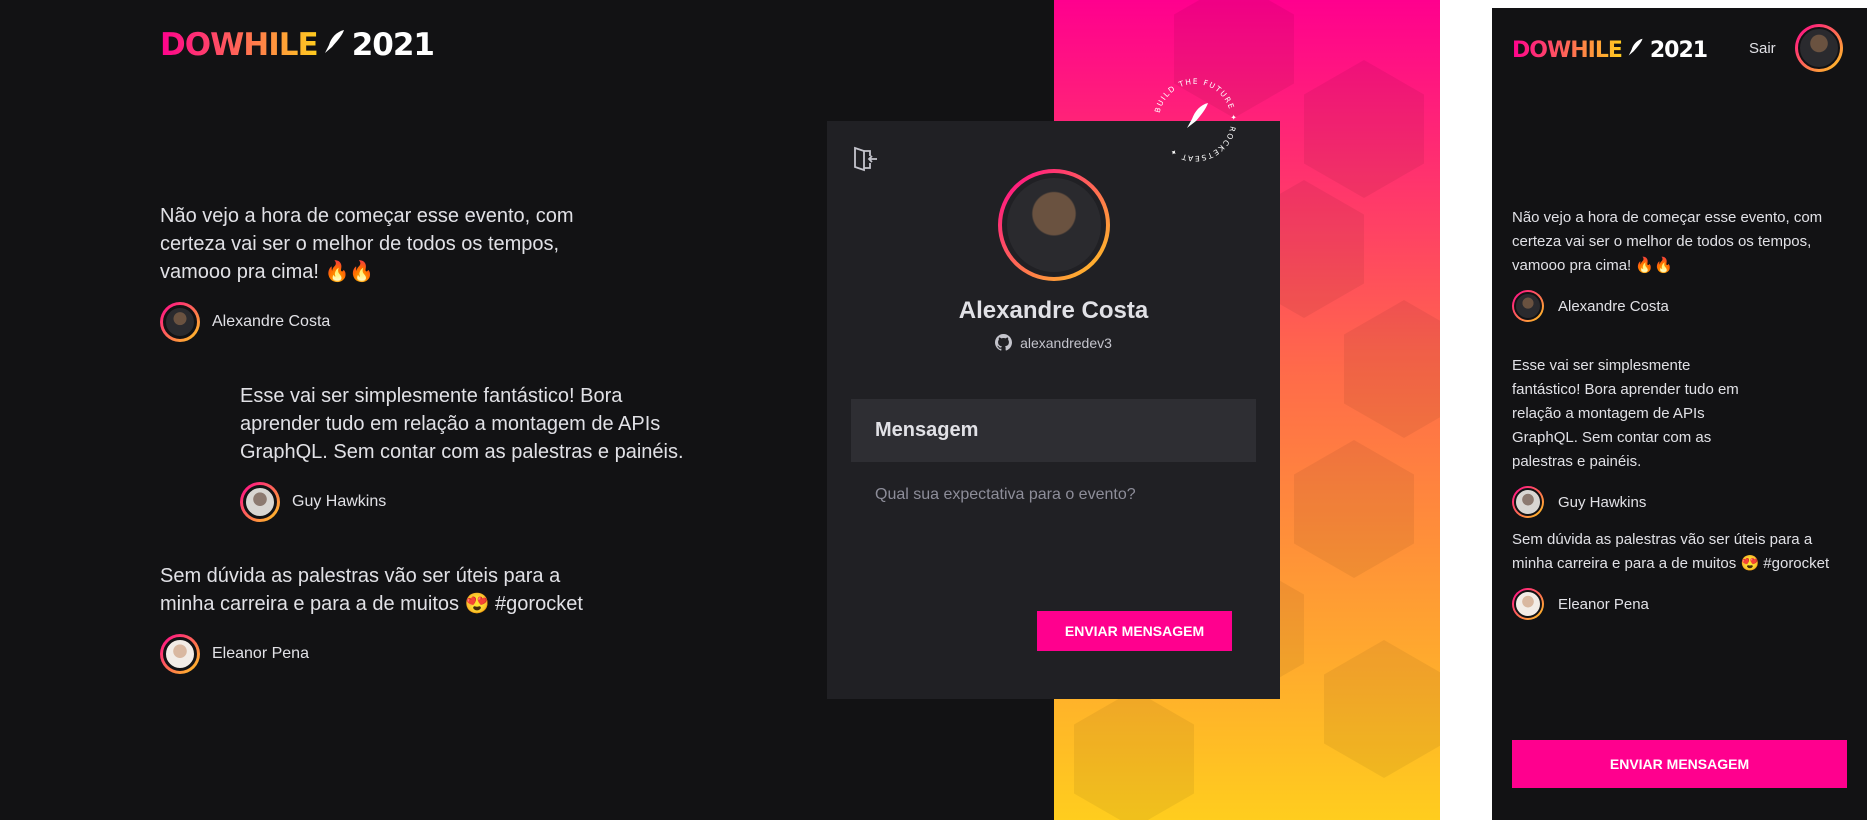 This screenshot has width=1867, height=820. I want to click on user-avatar, so click(1819, 48).